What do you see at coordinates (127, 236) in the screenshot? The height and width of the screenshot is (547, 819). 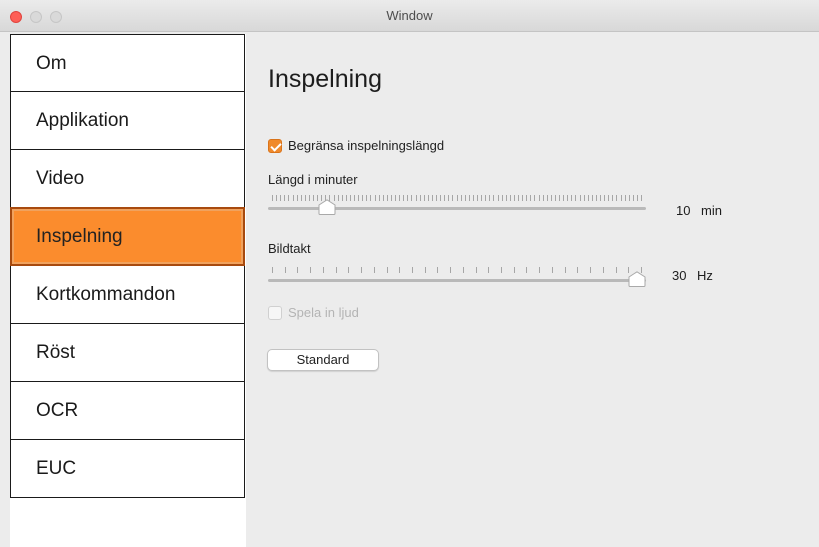 I see `sidebar-item-inspelning: Inspelning` at bounding box center [127, 236].